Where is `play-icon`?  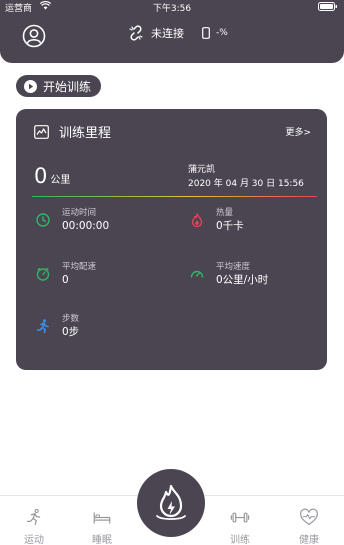 play-icon is located at coordinates (30, 86).